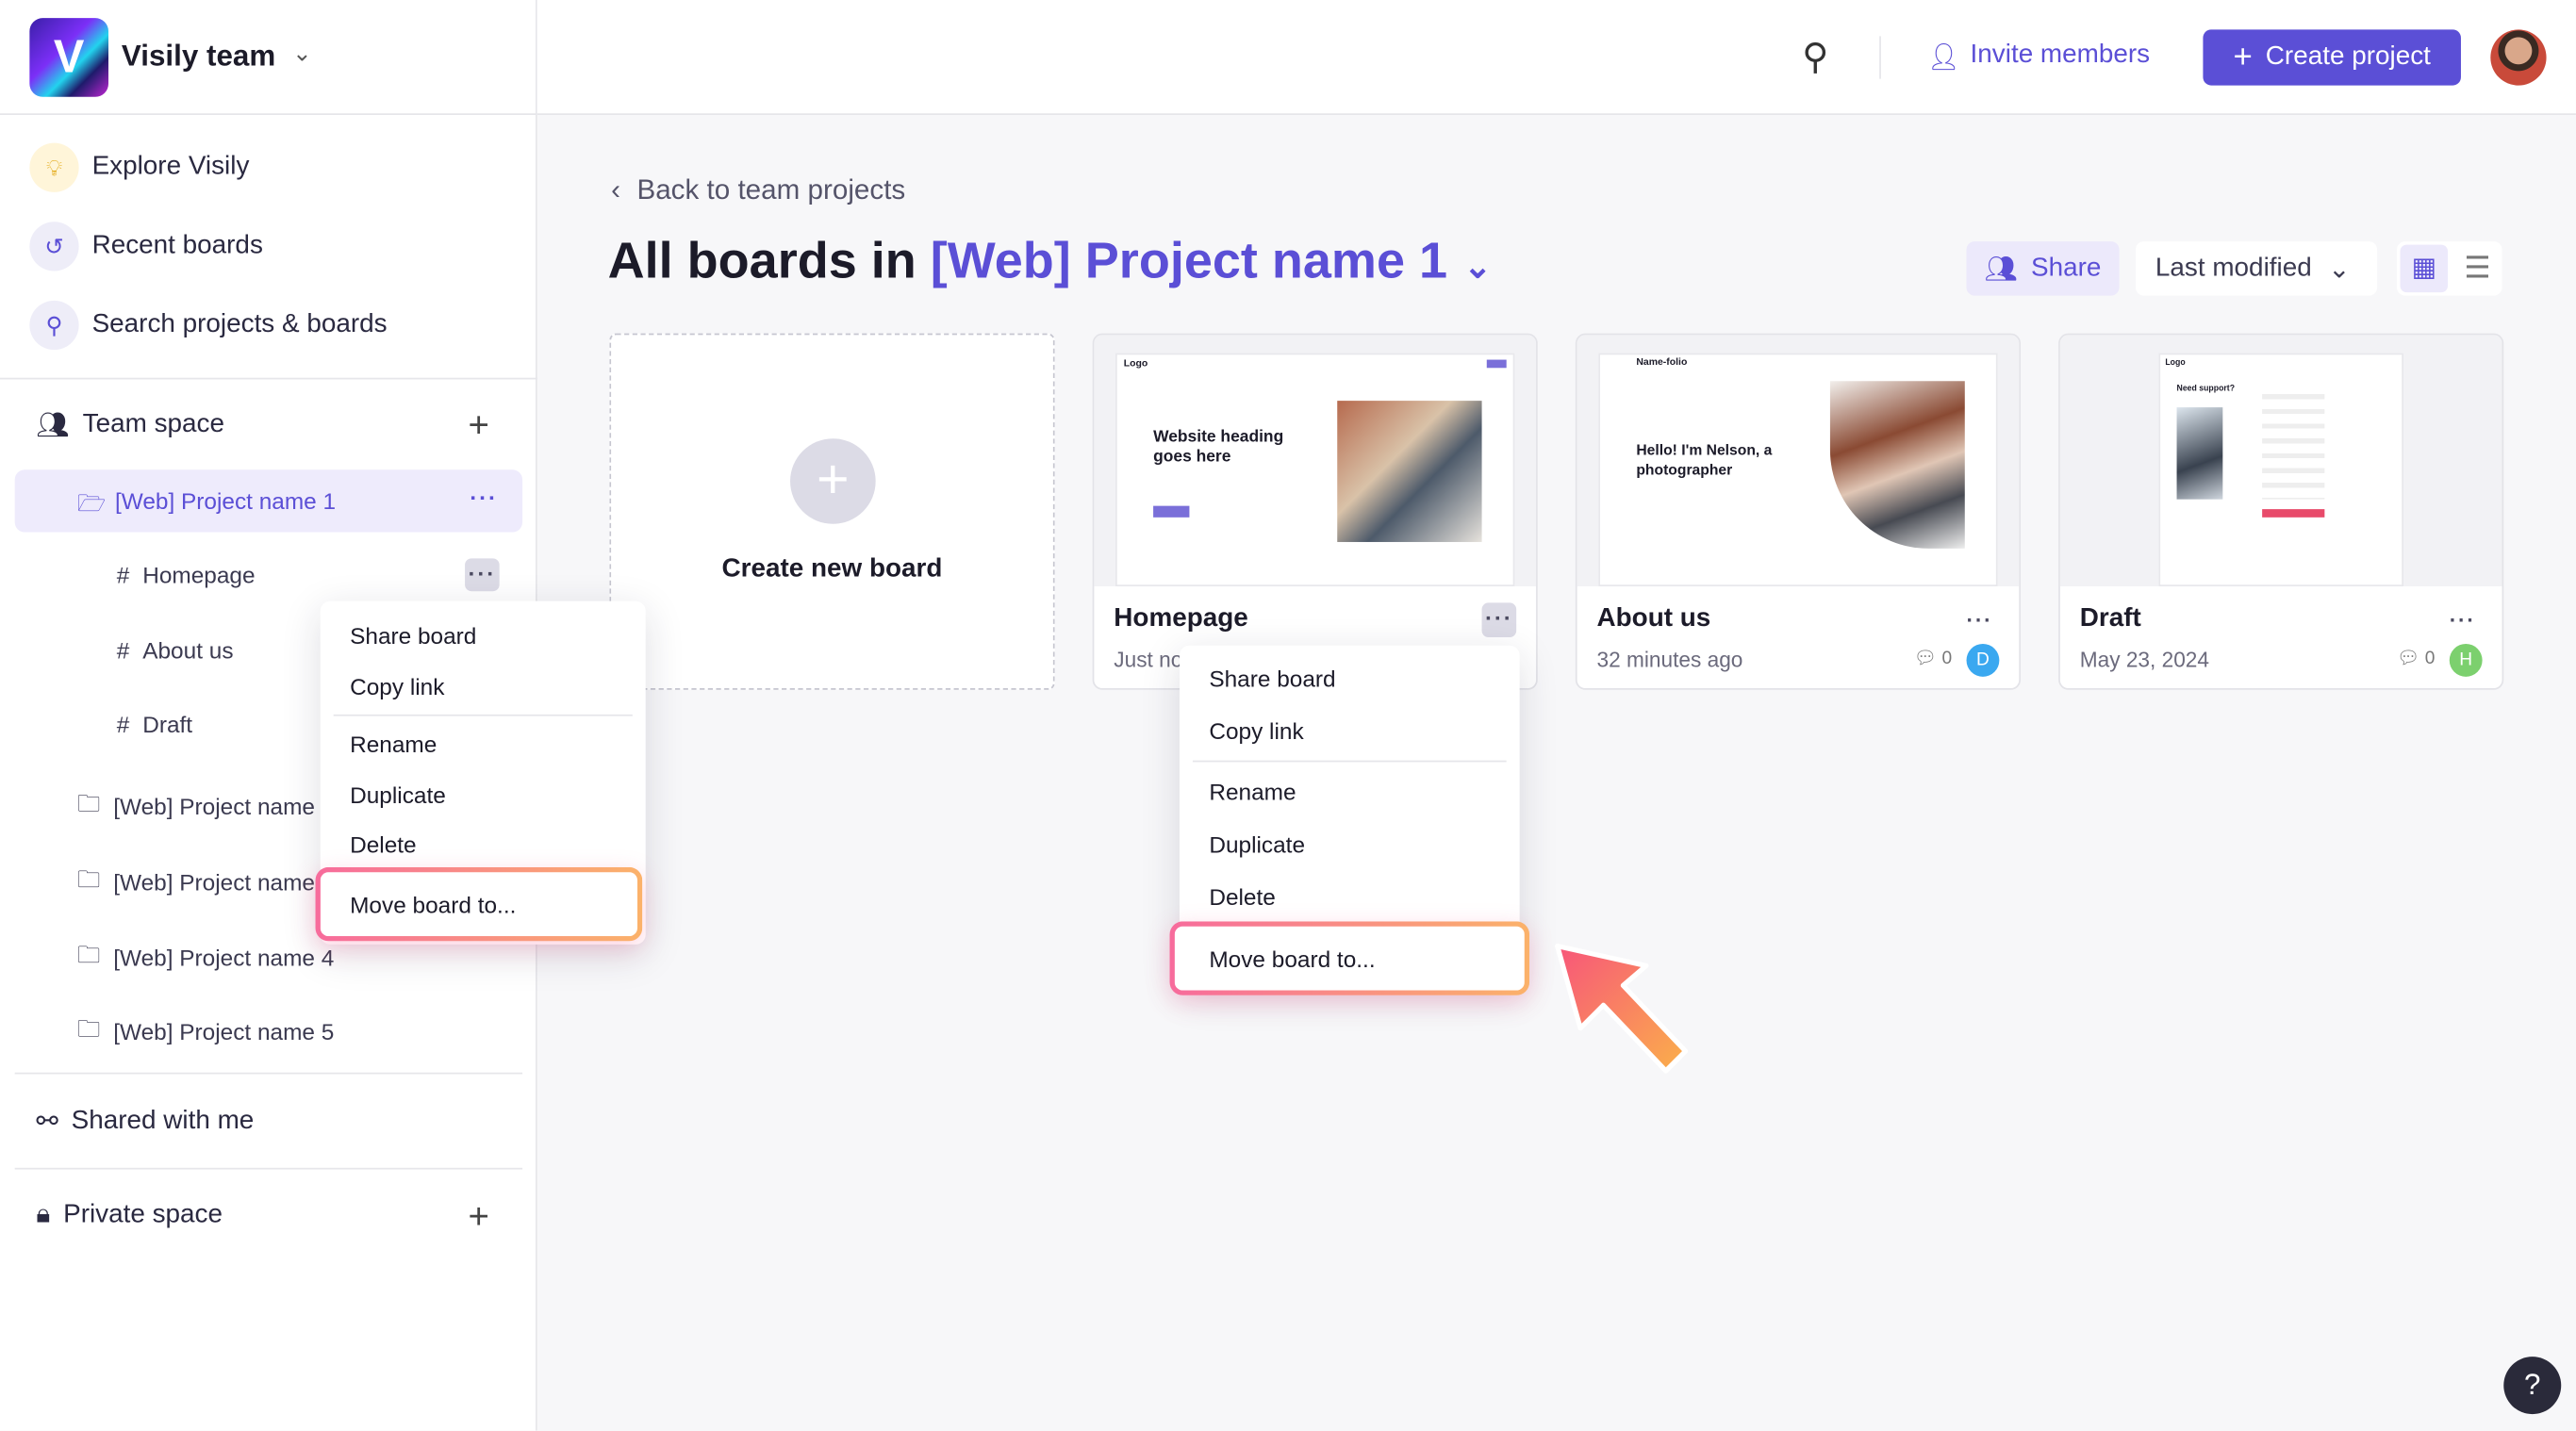 The image size is (2576, 1431). What do you see at coordinates (146, 247) in the screenshot?
I see `nav-recent: ↺ Recent boards` at bounding box center [146, 247].